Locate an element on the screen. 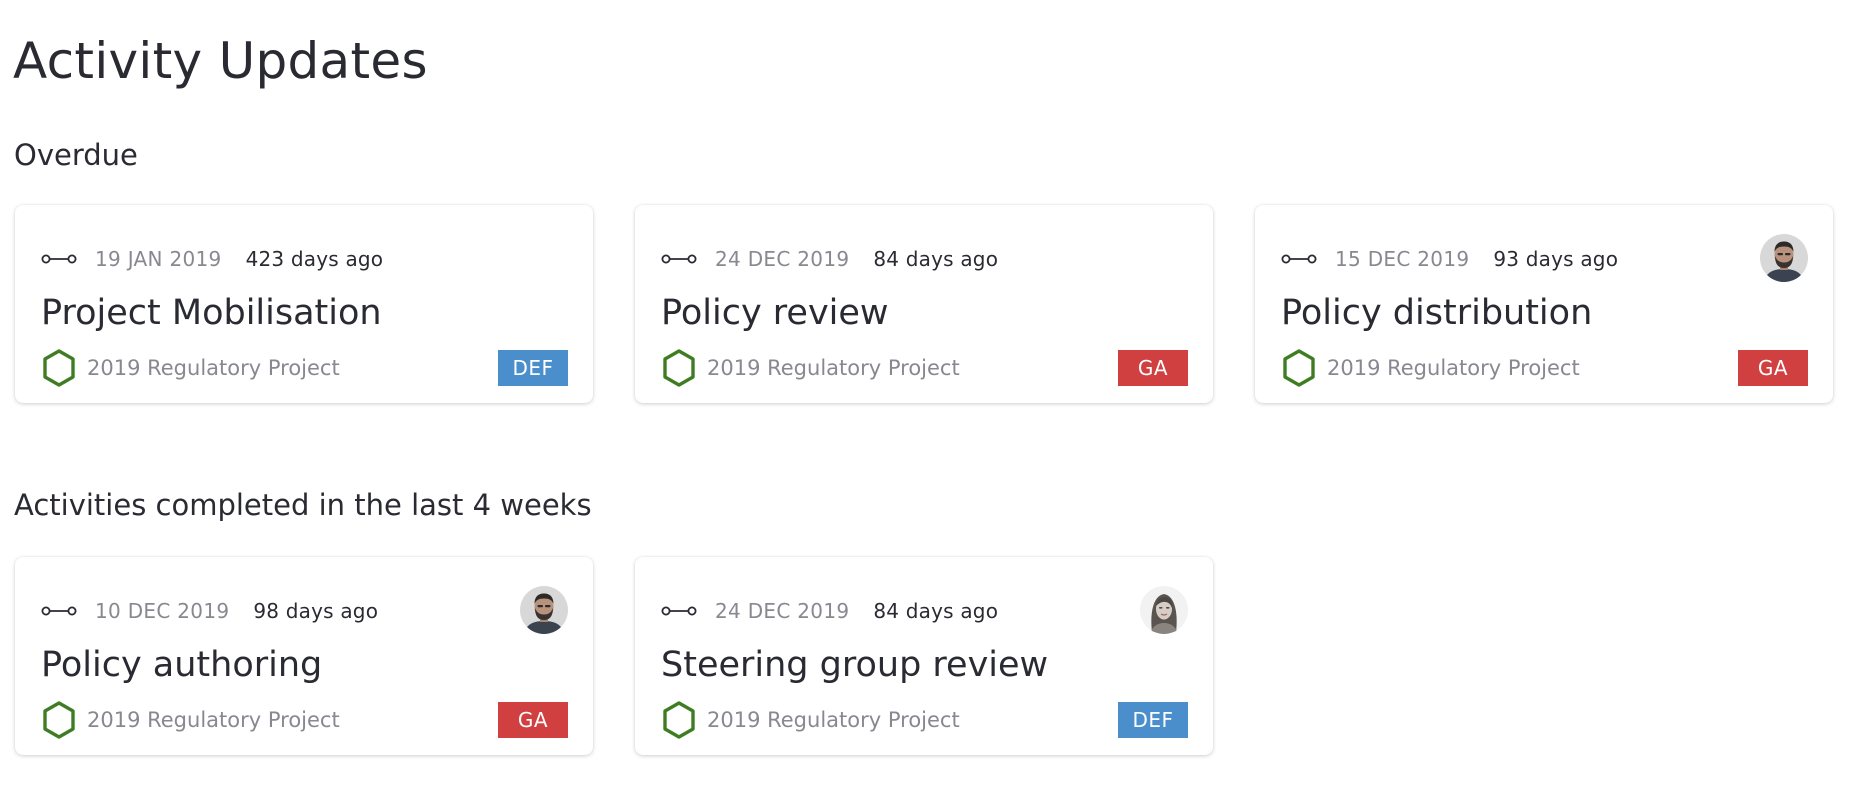 This screenshot has height=790, width=1862. card-date: 19 JAN 2019 is located at coordinates (158, 259).